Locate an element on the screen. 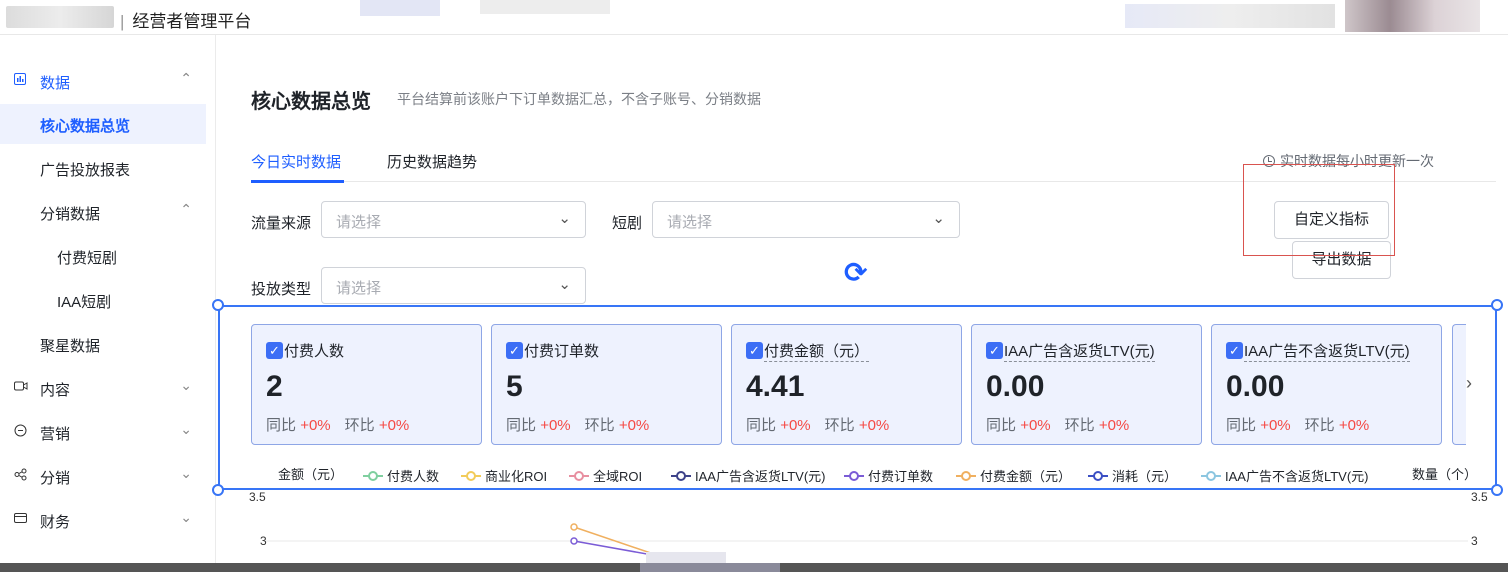 Image resolution: width=1508 pixels, height=572 pixels. traffic-source-select: 请选择 ⌄ is located at coordinates (453, 219).